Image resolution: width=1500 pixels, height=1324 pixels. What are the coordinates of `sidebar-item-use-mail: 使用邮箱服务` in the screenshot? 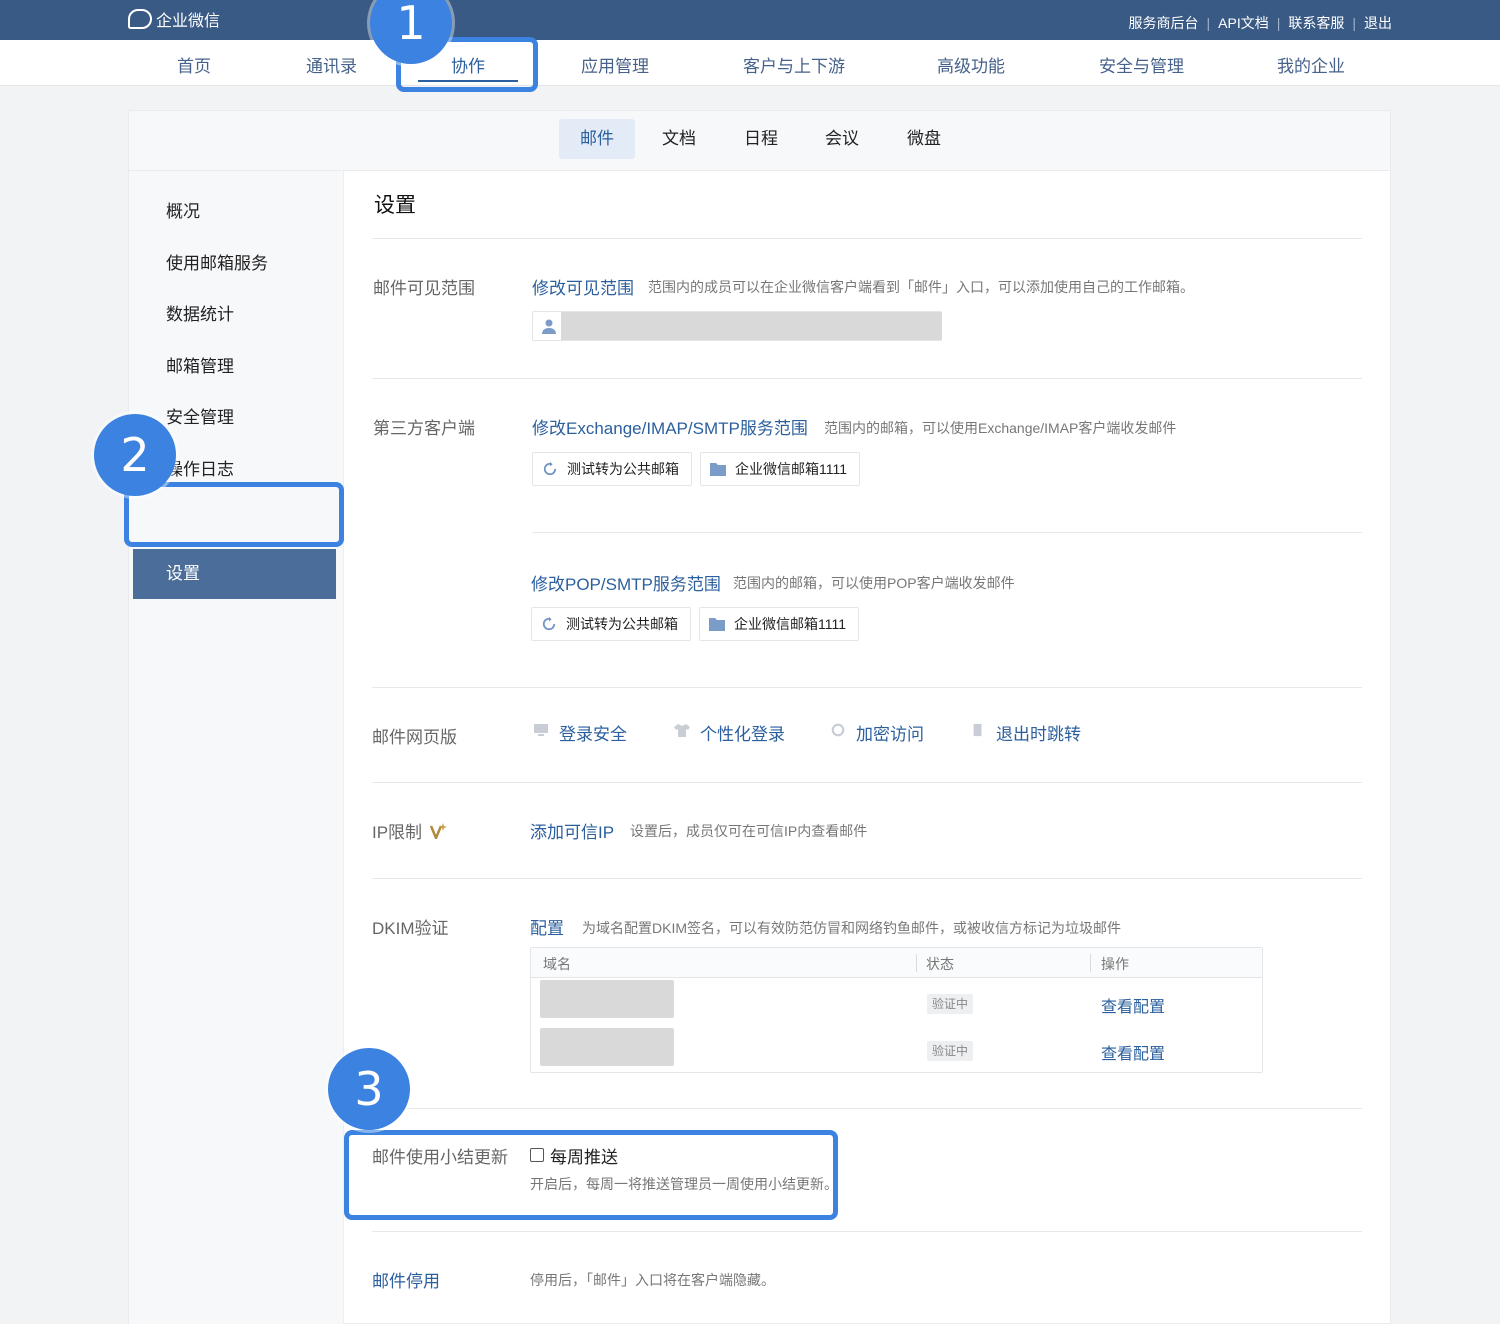 It's located at (217, 261).